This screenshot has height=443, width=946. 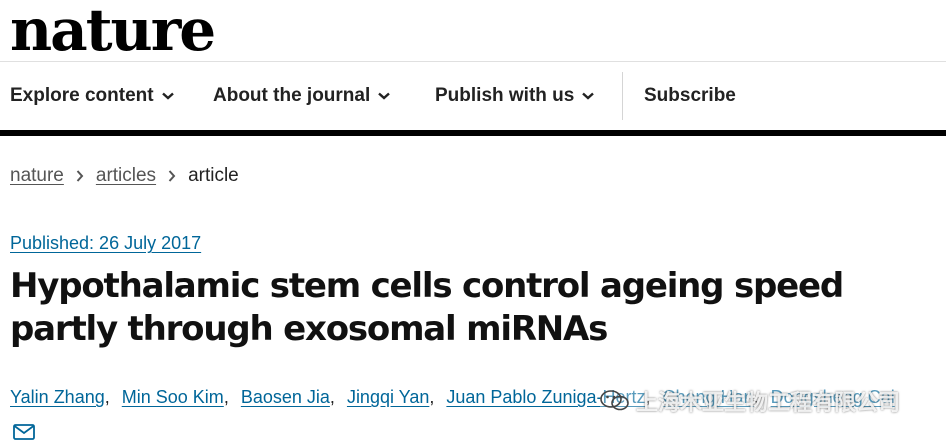 What do you see at coordinates (505, 95) in the screenshot?
I see `nav-publish-with-us-label: Publish with us` at bounding box center [505, 95].